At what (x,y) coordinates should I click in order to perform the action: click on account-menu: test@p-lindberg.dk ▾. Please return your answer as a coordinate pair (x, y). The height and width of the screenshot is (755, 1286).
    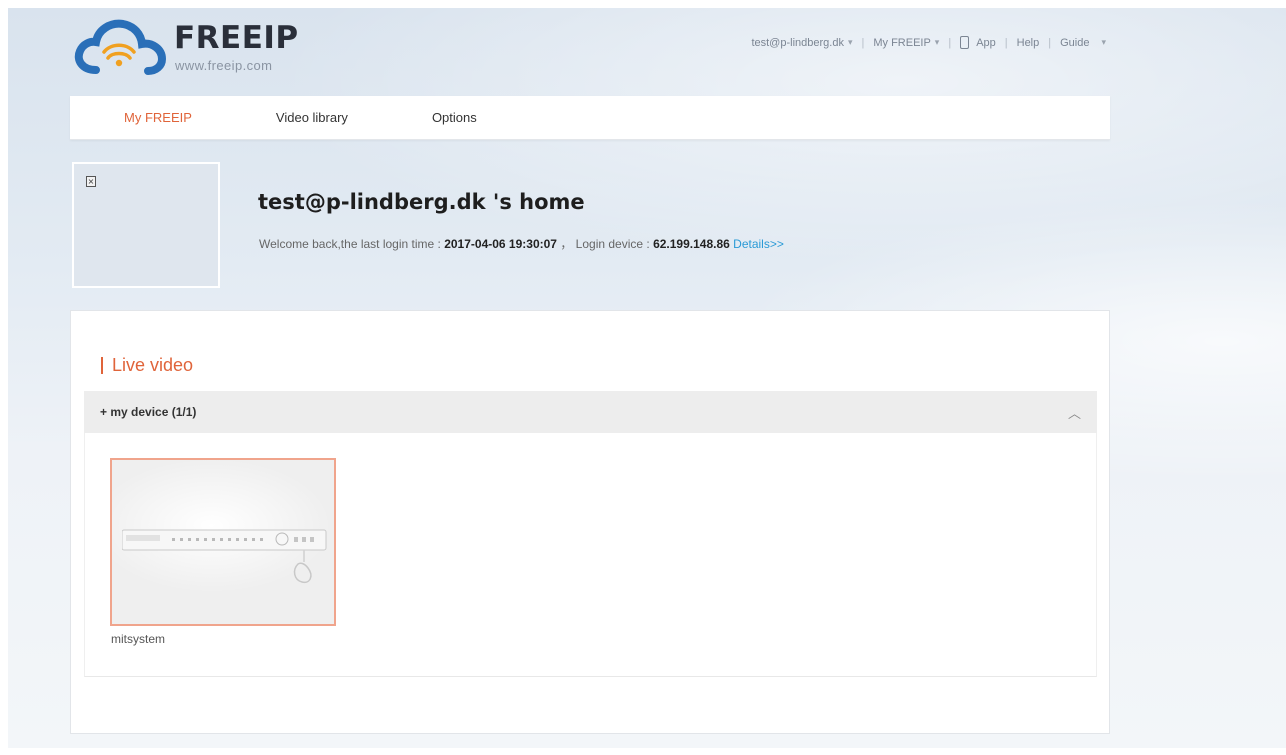
    Looking at the image, I should click on (801, 43).